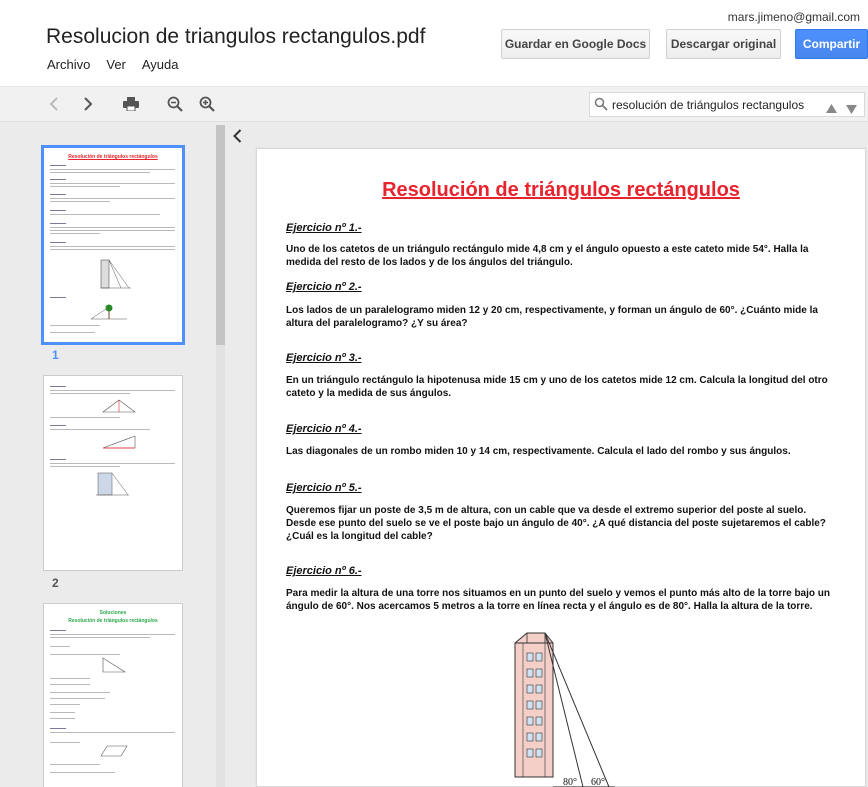 This screenshot has width=868, height=787. I want to click on exercise-label: Ejercicio nº 6.-, so click(324, 571).